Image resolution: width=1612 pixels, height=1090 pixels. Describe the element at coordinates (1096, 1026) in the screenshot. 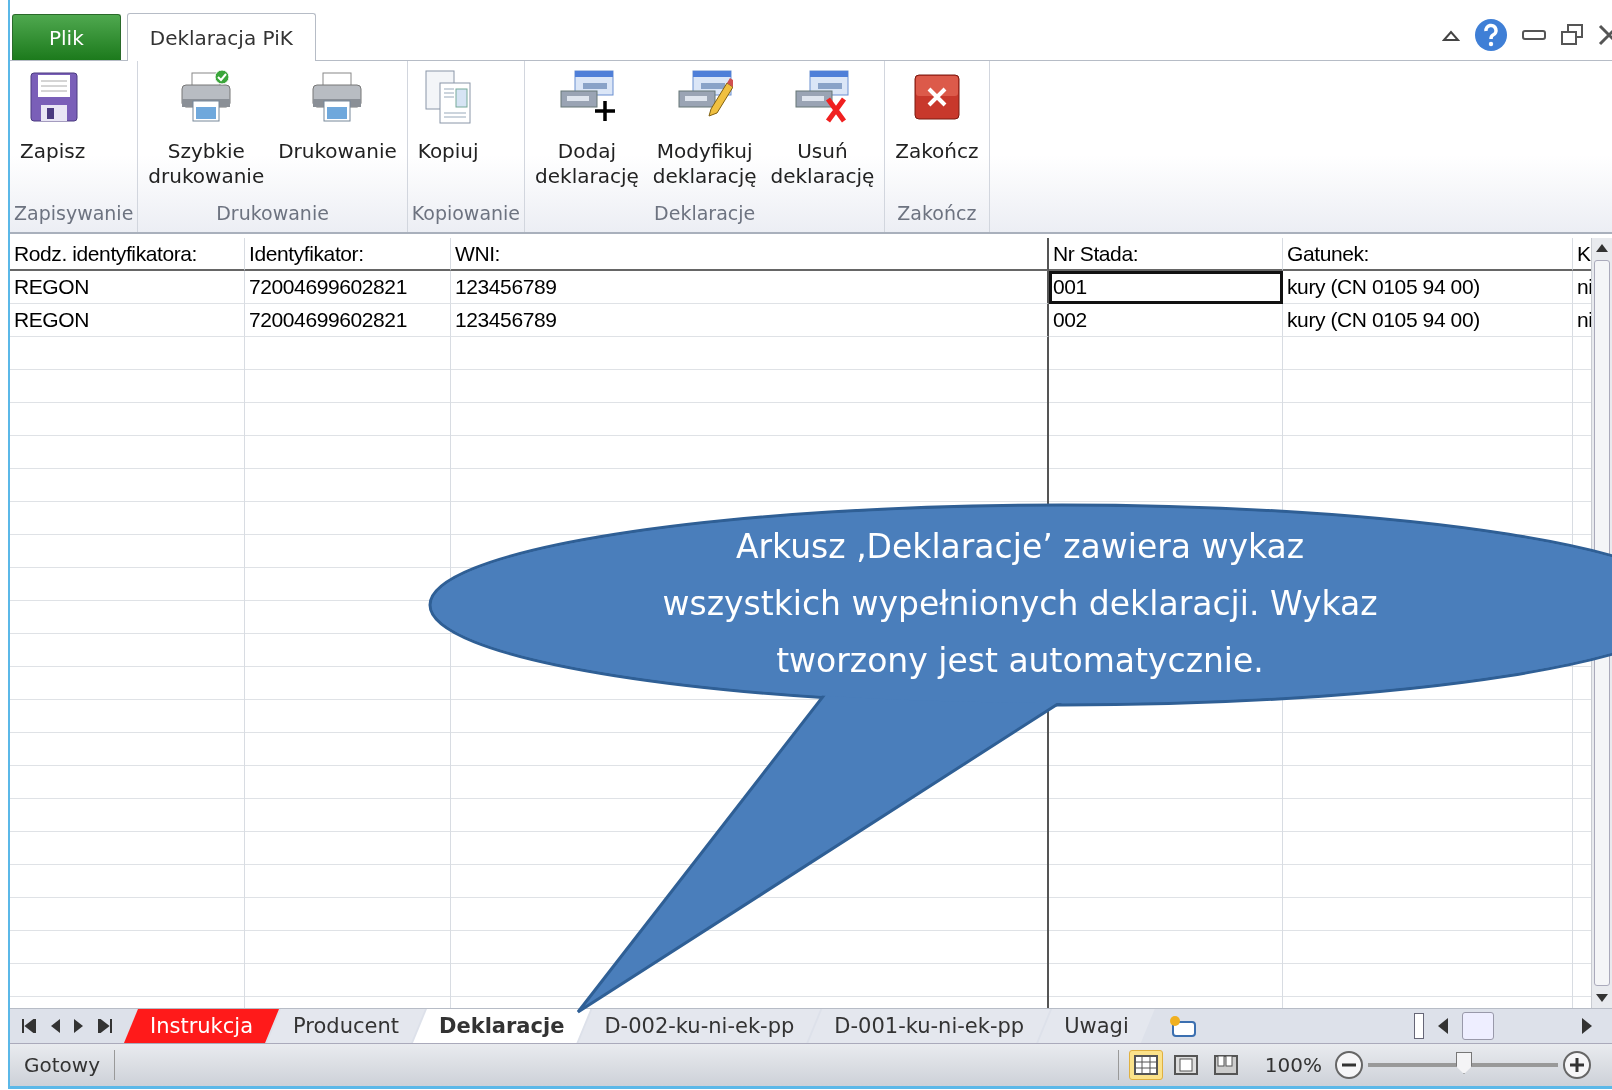

I see `sheet-tab: Uwagi` at that location.